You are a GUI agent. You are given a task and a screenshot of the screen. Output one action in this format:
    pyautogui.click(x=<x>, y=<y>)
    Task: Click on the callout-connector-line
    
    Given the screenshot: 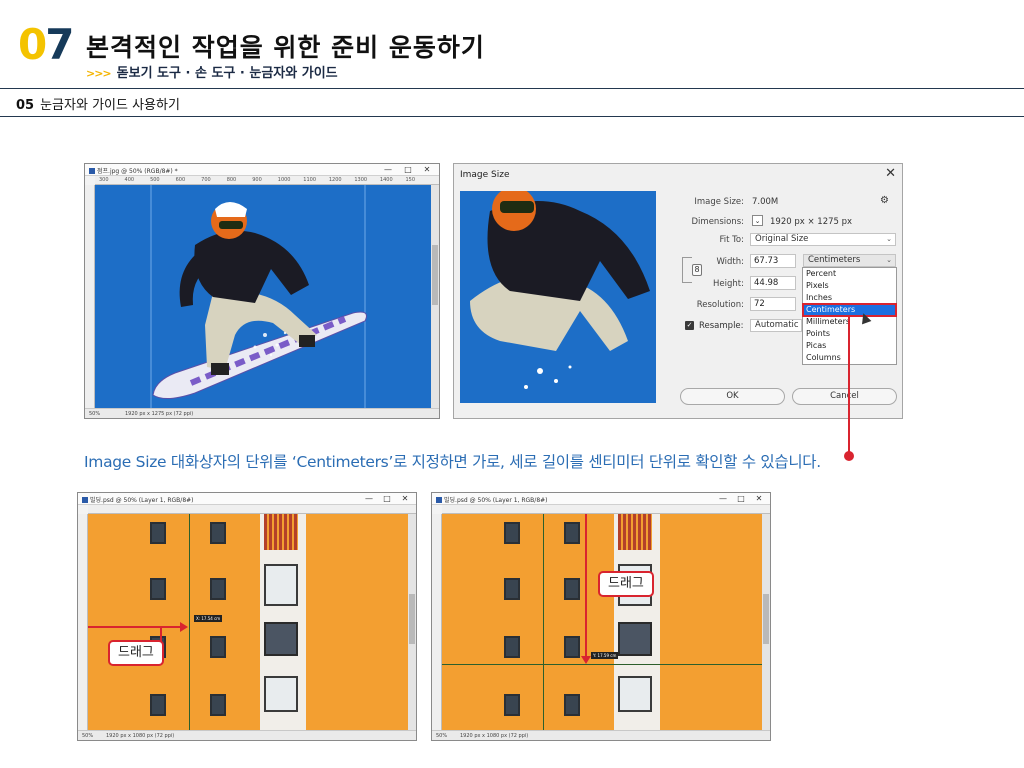 What is the action you would take?
    pyautogui.click(x=849, y=385)
    